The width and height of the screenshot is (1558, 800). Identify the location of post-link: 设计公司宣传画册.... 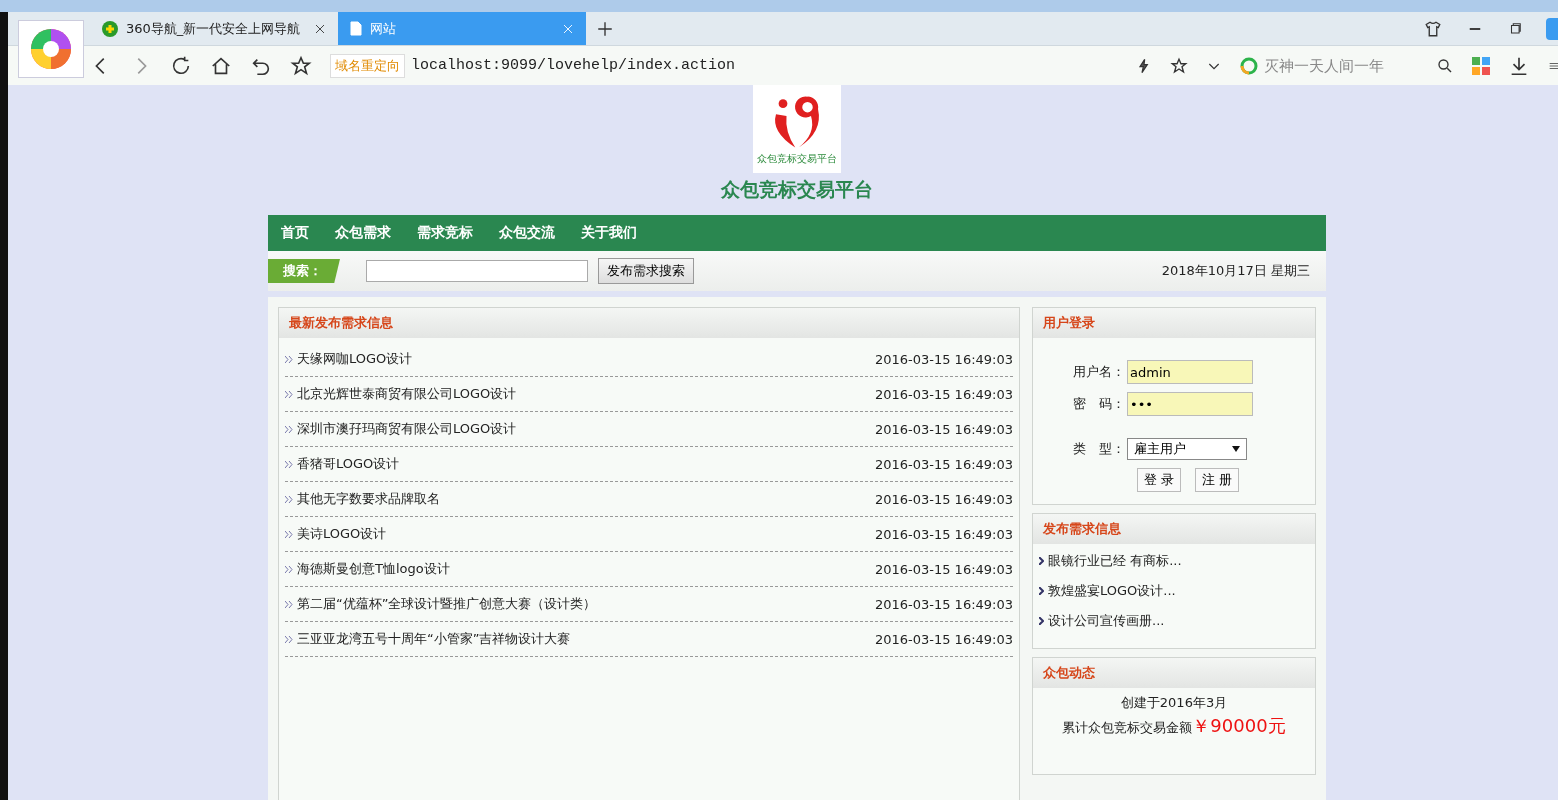
(1174, 621).